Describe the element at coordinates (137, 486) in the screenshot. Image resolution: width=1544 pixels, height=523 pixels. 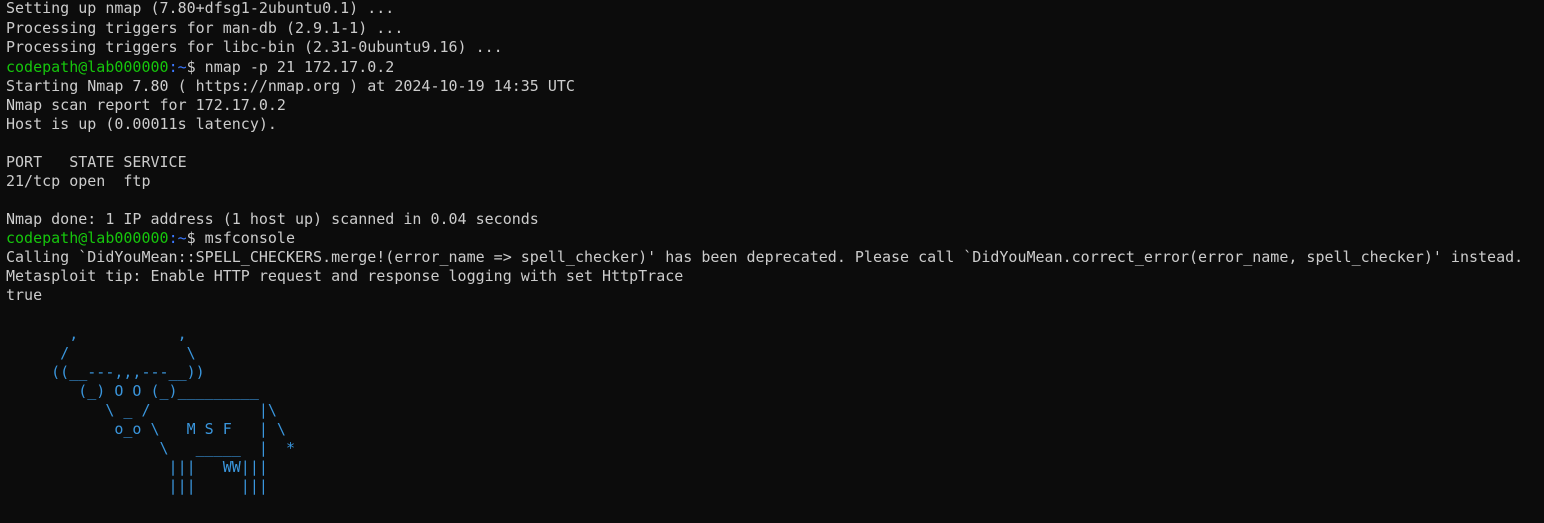
I see `msf-ascii-art-line: ||| |||` at that location.